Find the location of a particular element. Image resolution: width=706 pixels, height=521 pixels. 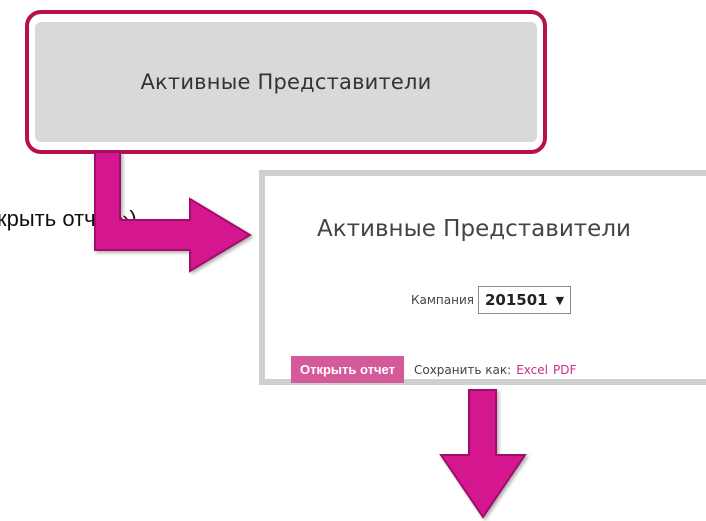

dialog-title: Активные Представители is located at coordinates (474, 229).